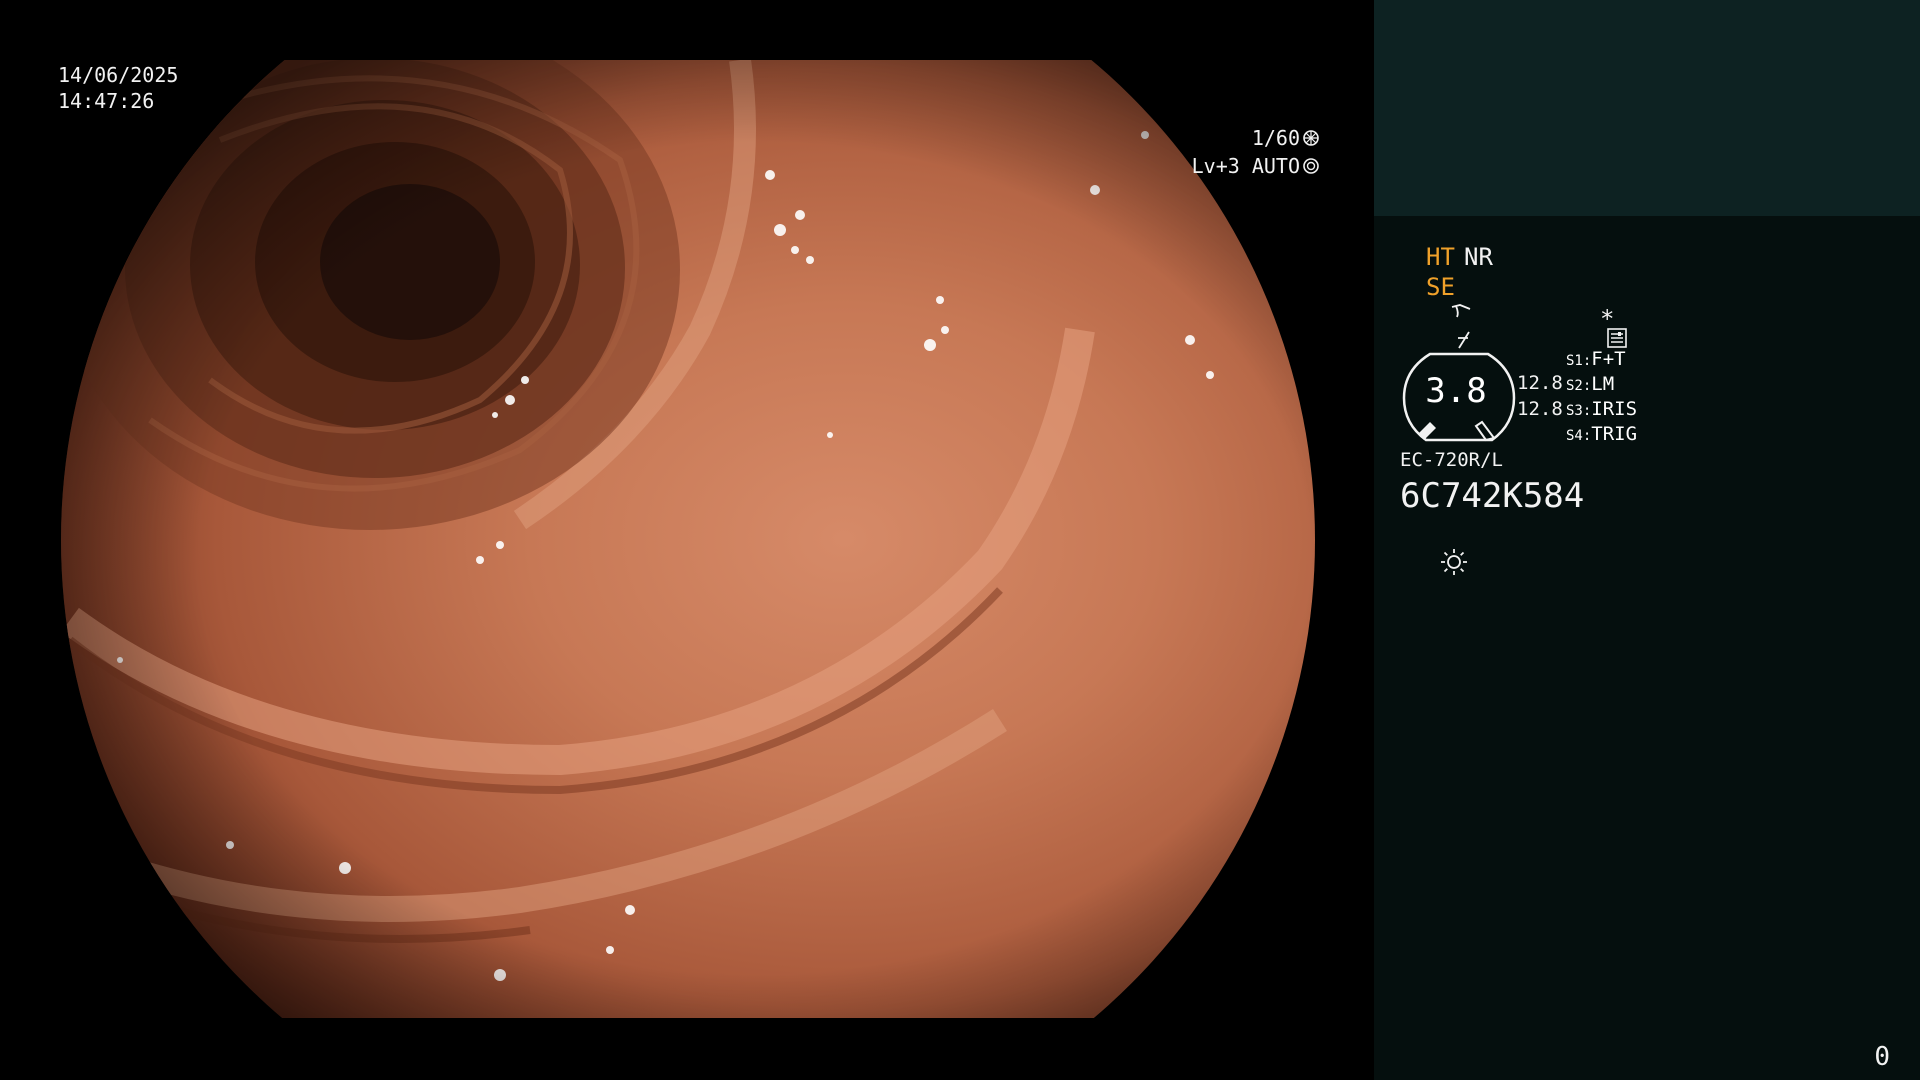 The image size is (1920, 1080). I want to click on value-a: 12.8, so click(1540, 383).